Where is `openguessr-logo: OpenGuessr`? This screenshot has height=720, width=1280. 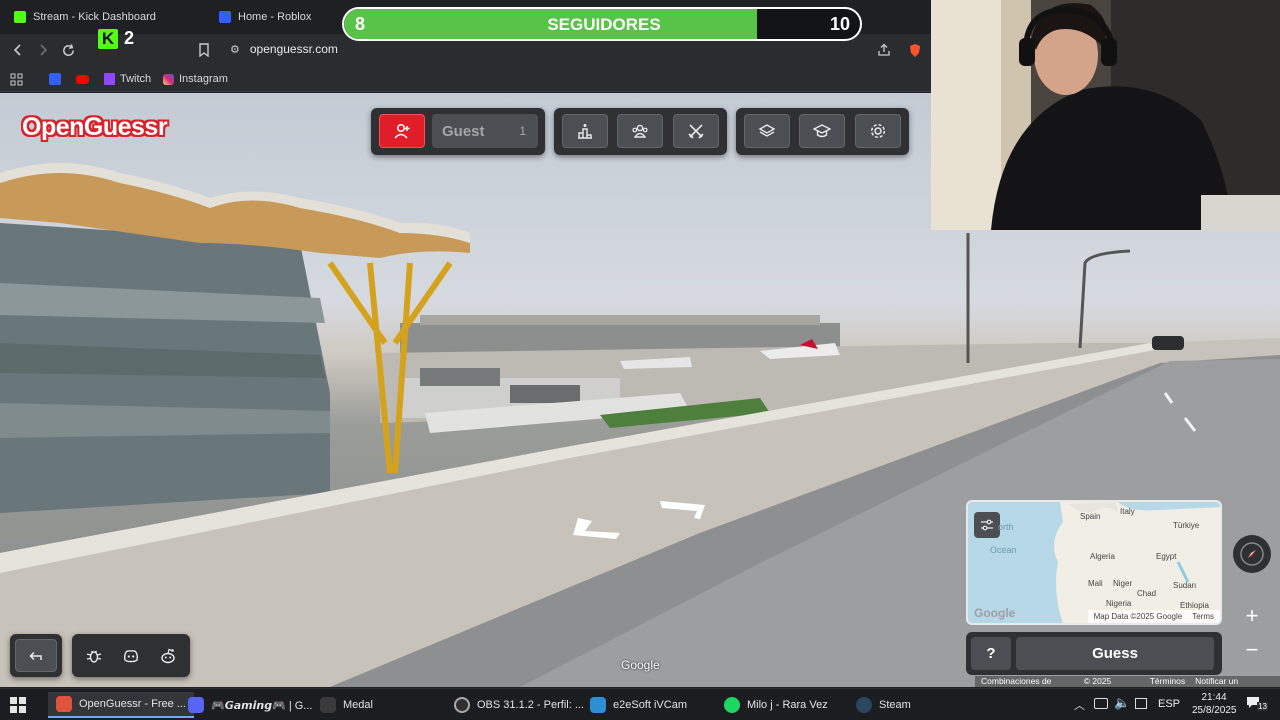 openguessr-logo: OpenGuessr is located at coordinates (95, 127).